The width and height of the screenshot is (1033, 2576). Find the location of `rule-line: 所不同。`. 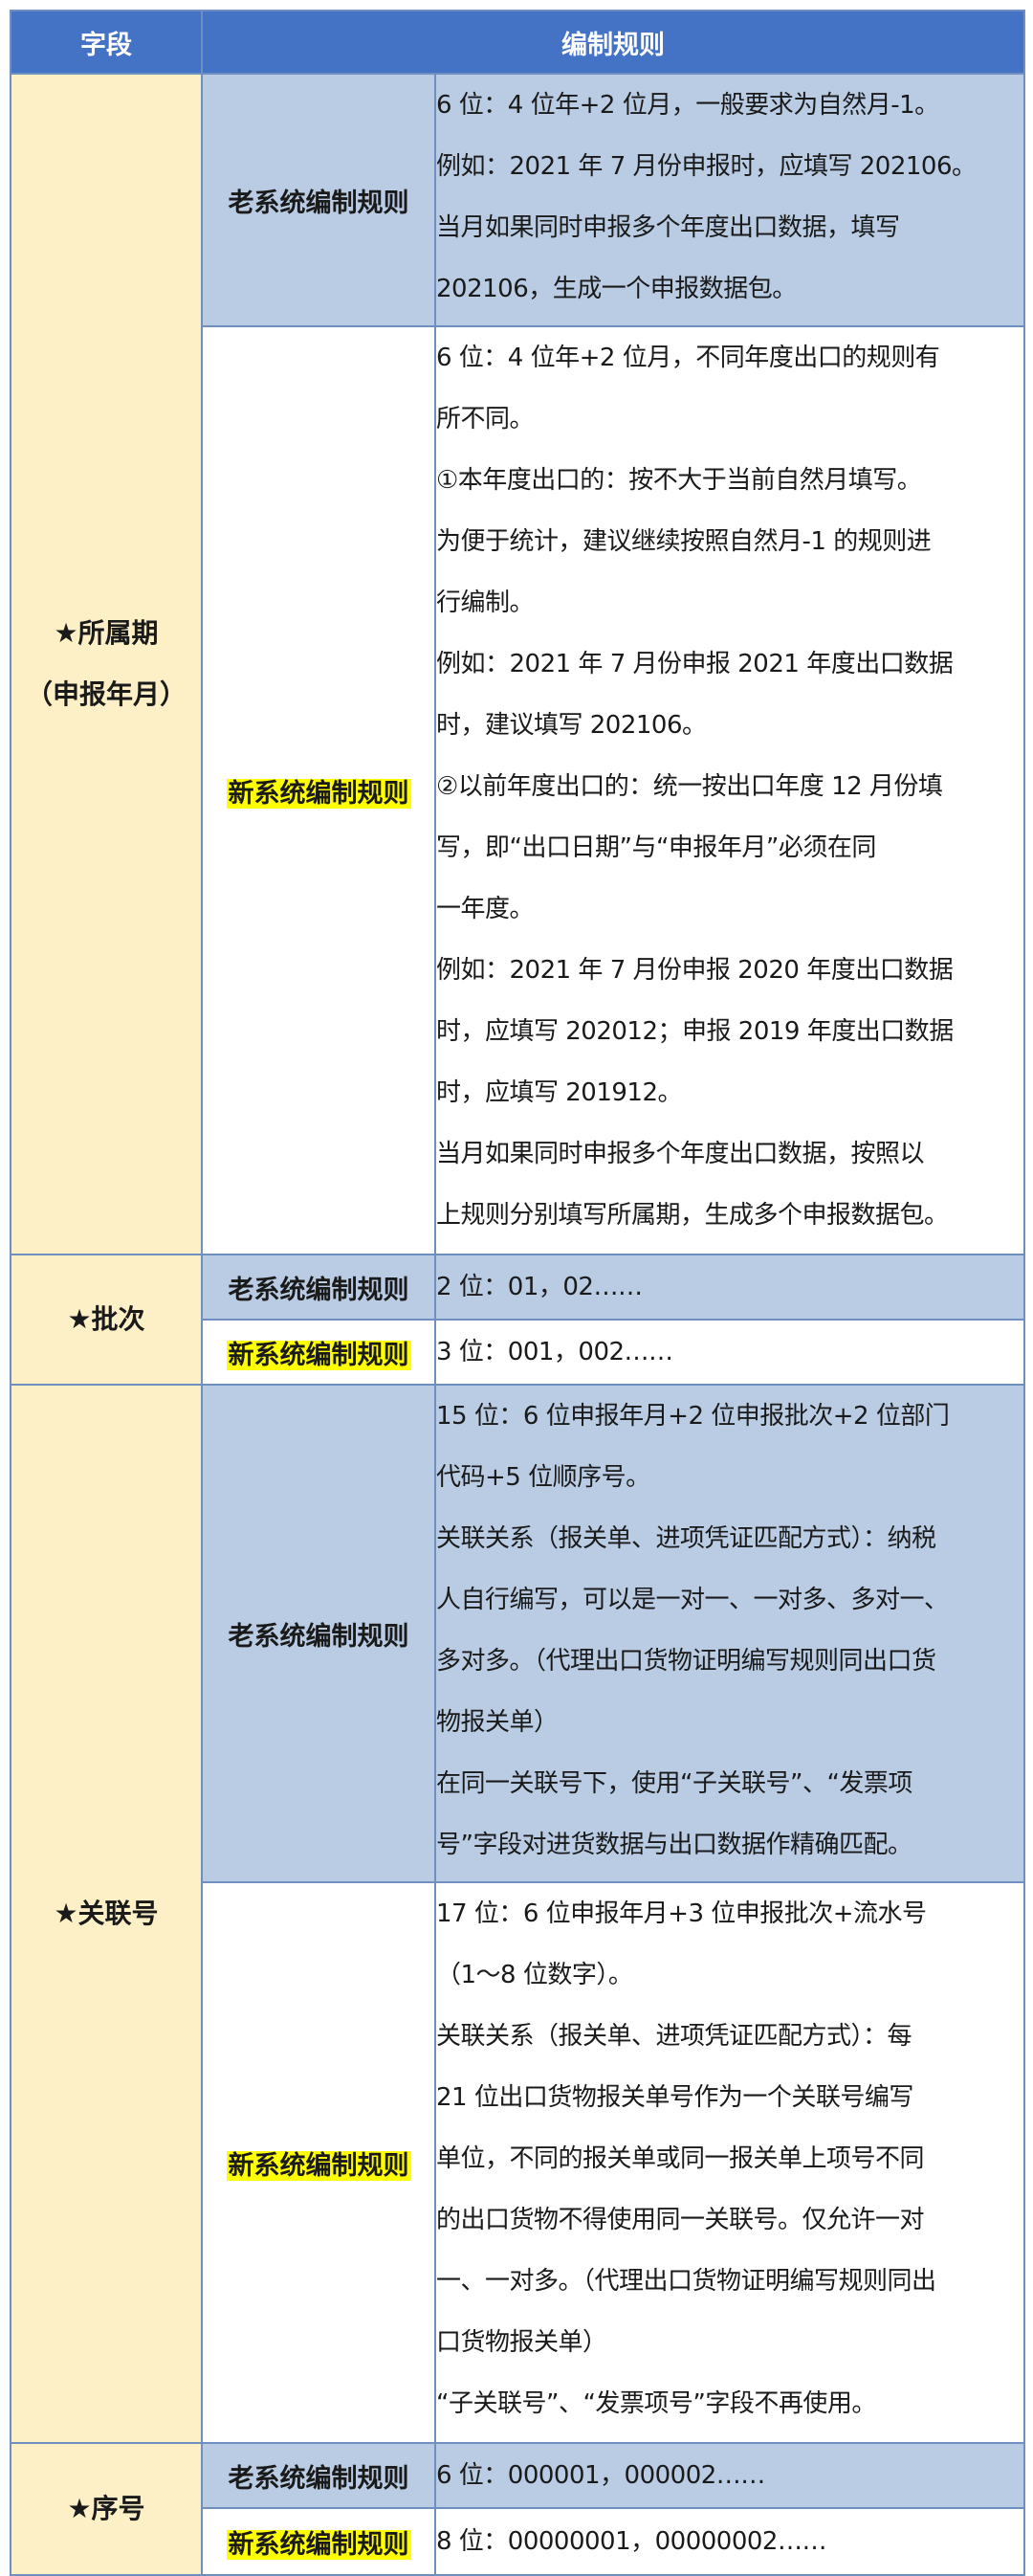

rule-line: 所不同。 is located at coordinates (485, 419).